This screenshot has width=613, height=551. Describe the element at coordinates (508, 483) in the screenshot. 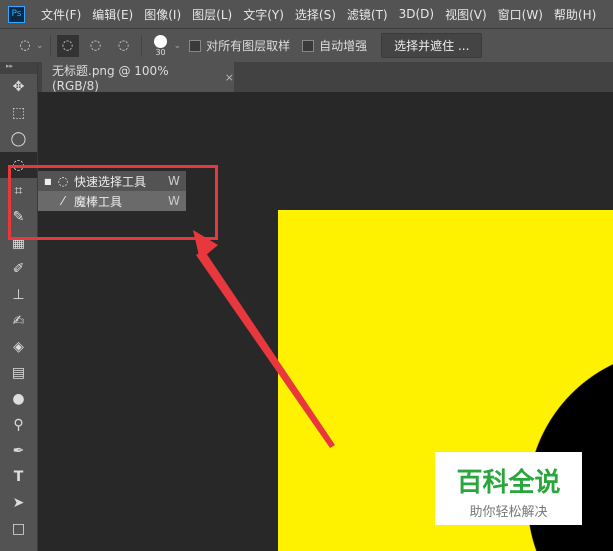

I see `watermark-title: 百科全说` at that location.